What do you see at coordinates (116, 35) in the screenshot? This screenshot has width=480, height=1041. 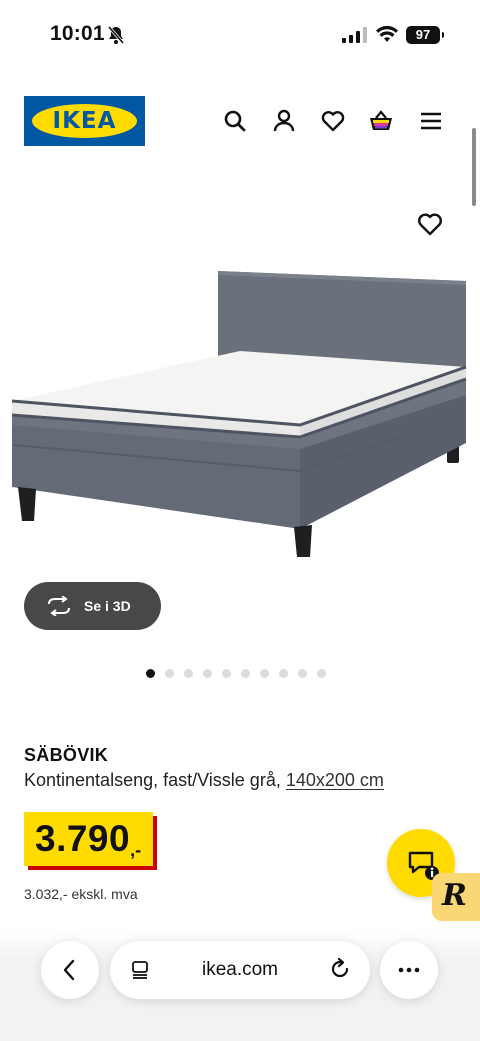 I see `bell-slash-icon` at bounding box center [116, 35].